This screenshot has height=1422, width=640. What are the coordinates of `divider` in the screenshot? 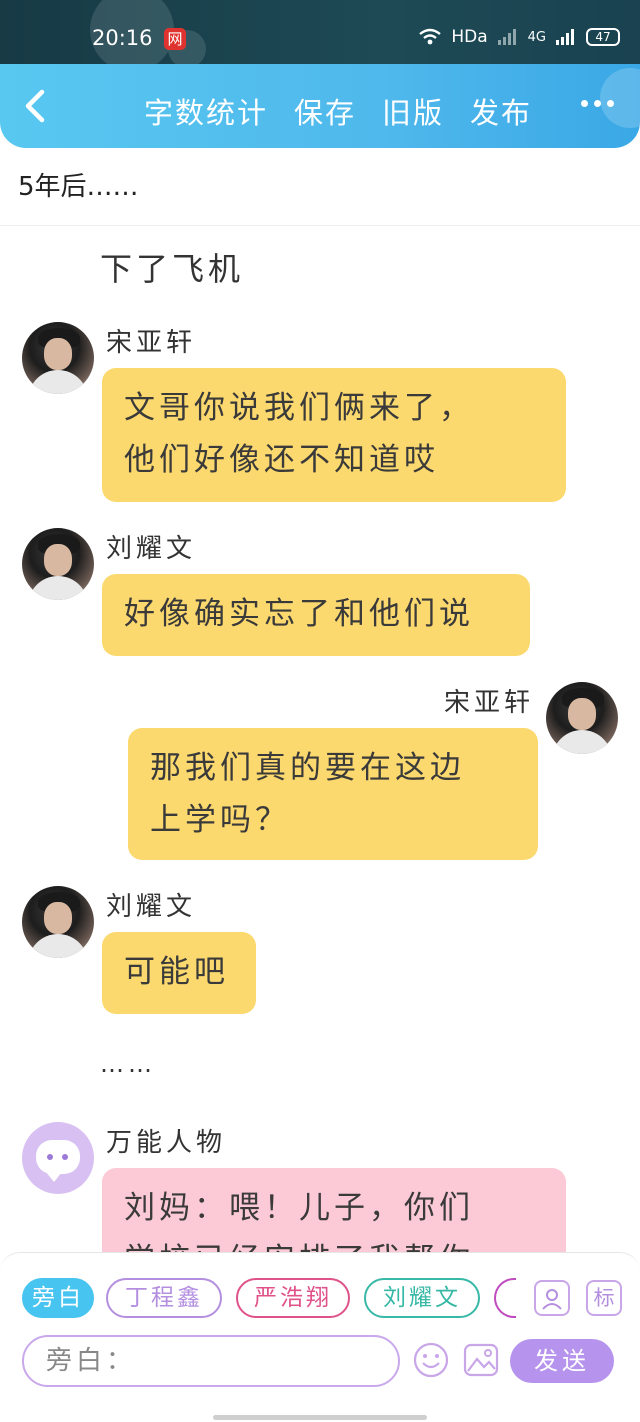 It's located at (320, 225).